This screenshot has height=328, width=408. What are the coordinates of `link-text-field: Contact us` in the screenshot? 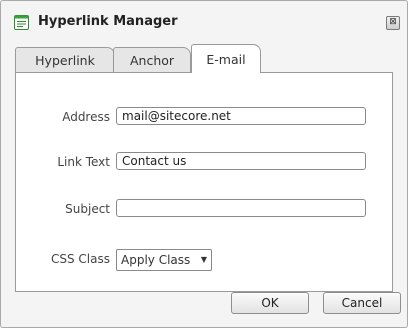 It's located at (241, 161).